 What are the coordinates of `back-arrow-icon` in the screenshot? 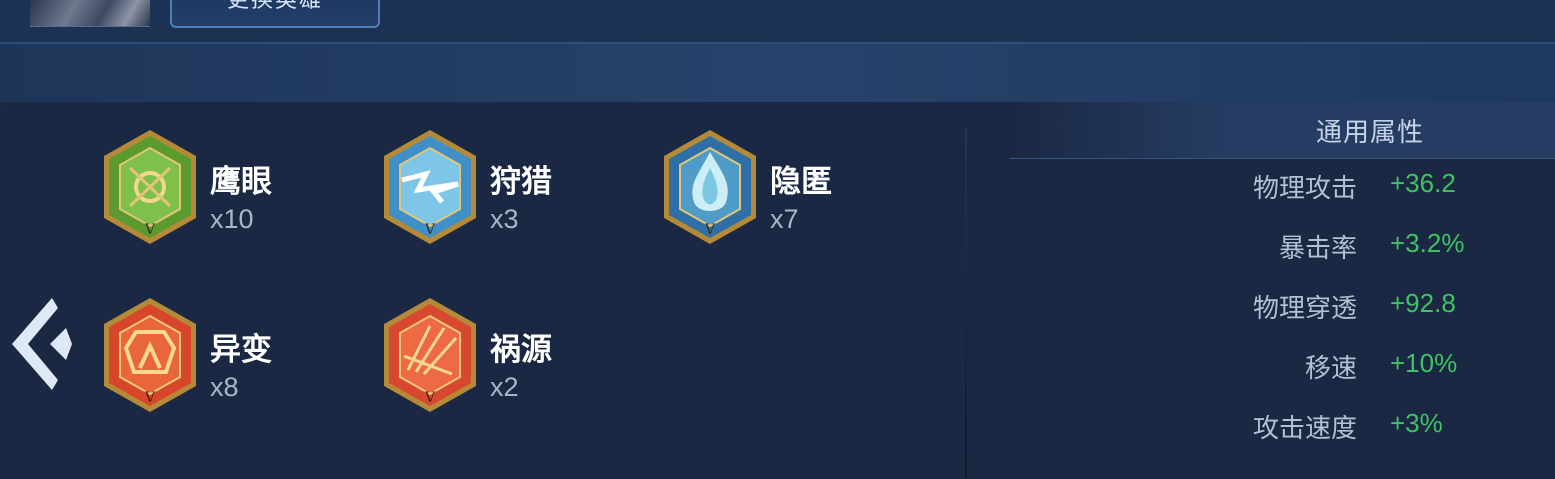 It's located at (40, 344).